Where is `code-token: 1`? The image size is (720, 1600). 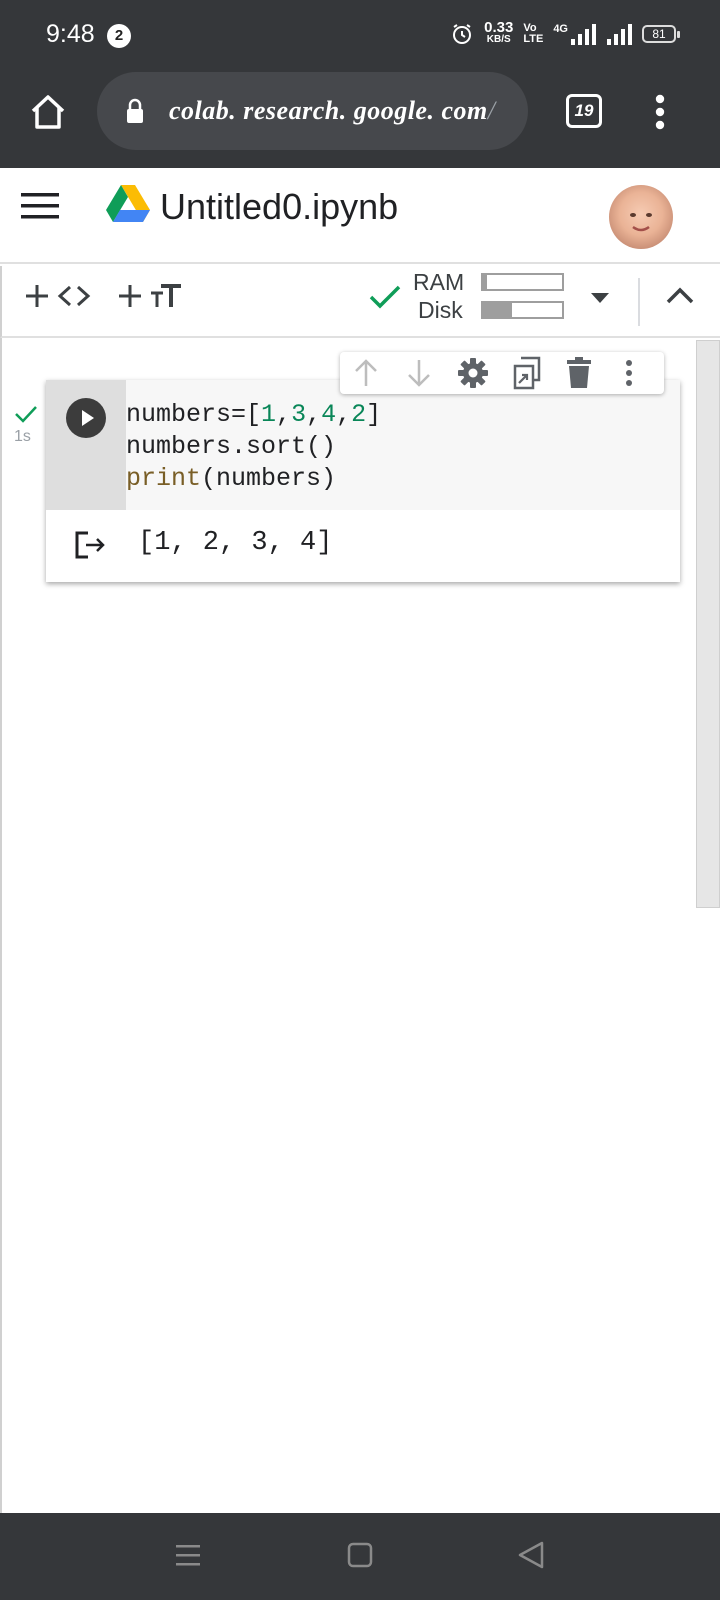 code-token: 1 is located at coordinates (269, 414).